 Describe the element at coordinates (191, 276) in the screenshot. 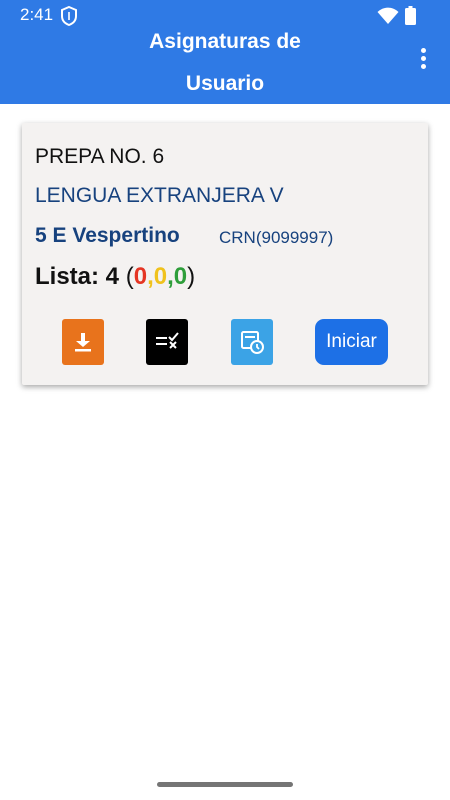

I see `paren-close: )` at that location.